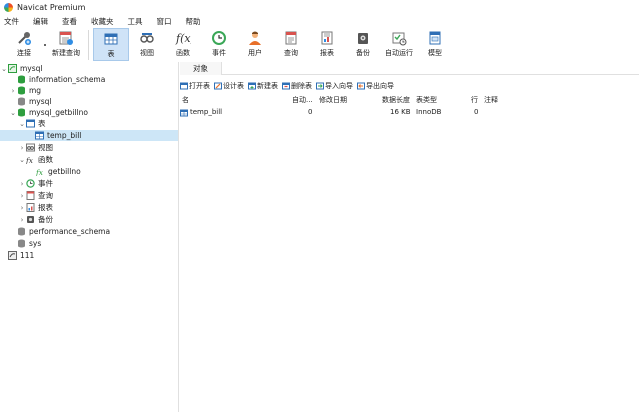 This screenshot has width=639, height=412. What do you see at coordinates (89, 255) in the screenshot?
I see `tree-connection-111: 111` at bounding box center [89, 255].